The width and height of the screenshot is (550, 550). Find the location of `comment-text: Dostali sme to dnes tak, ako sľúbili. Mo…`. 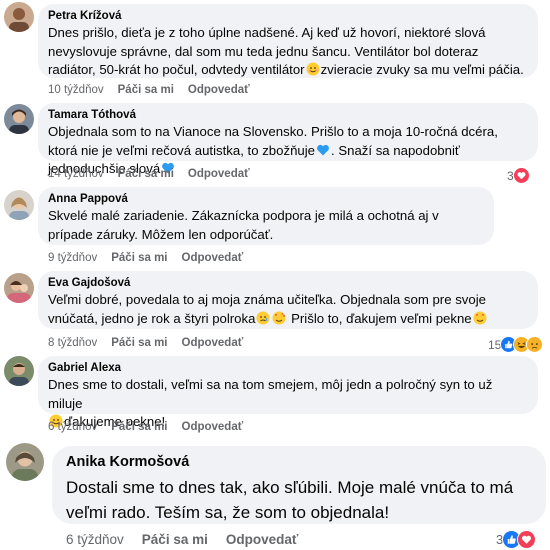

comment-text: Dostali sme to dnes tak, ako sľúbili. Mo… is located at coordinates (290, 500).